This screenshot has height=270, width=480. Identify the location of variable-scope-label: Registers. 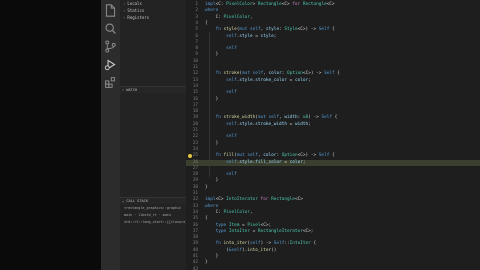
(138, 17).